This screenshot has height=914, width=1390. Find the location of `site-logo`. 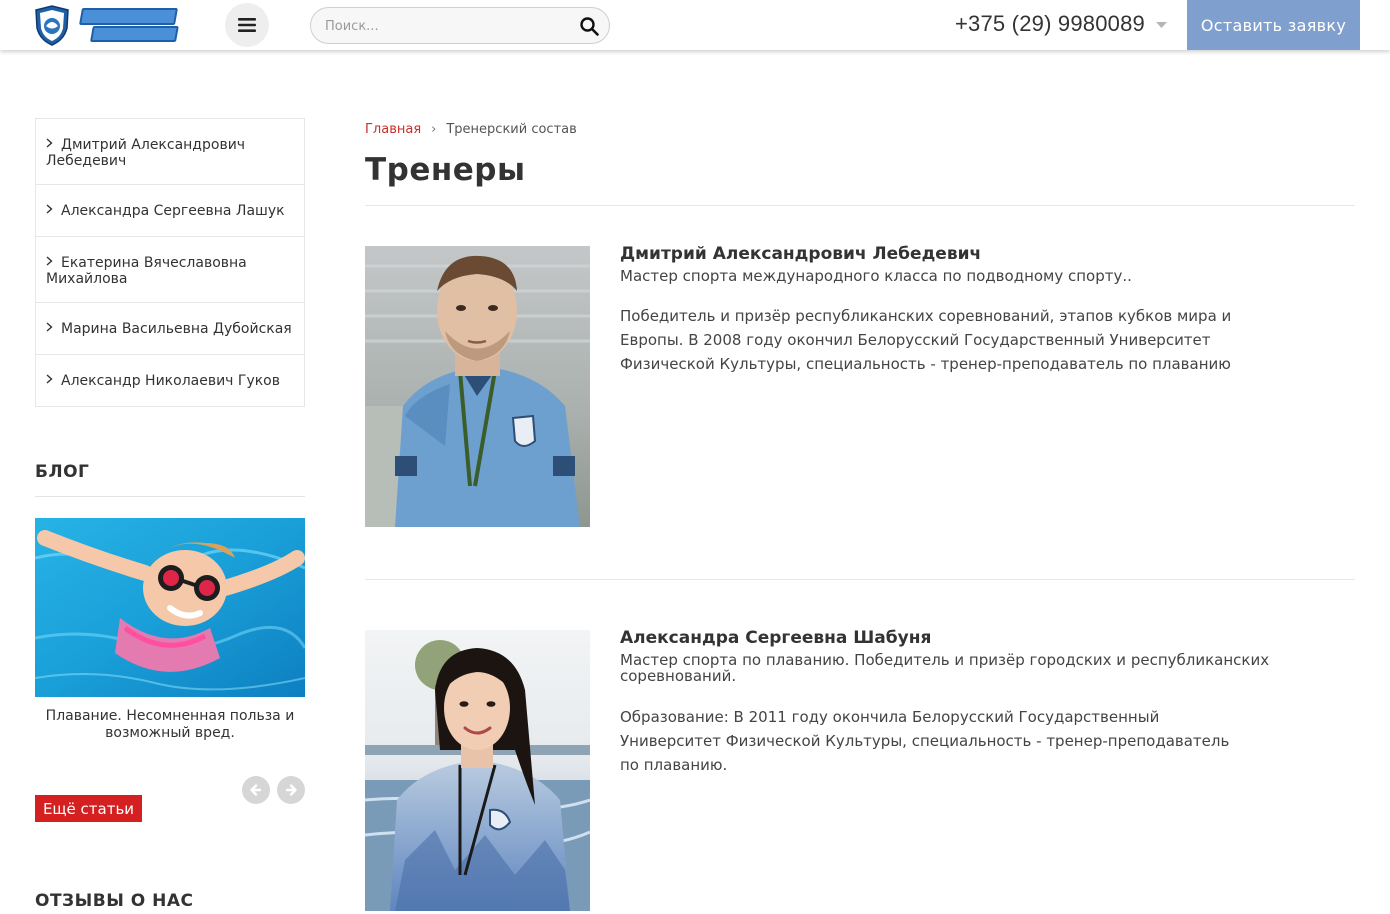

site-logo is located at coordinates (109, 25).